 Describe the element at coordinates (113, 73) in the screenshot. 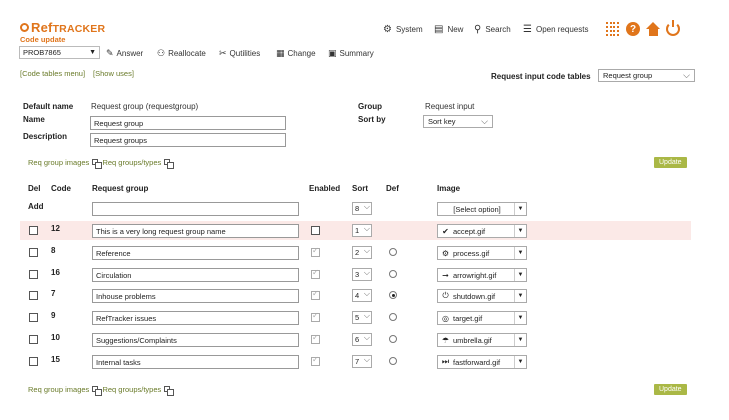

I see `show-uses-link: [Show uses]` at that location.